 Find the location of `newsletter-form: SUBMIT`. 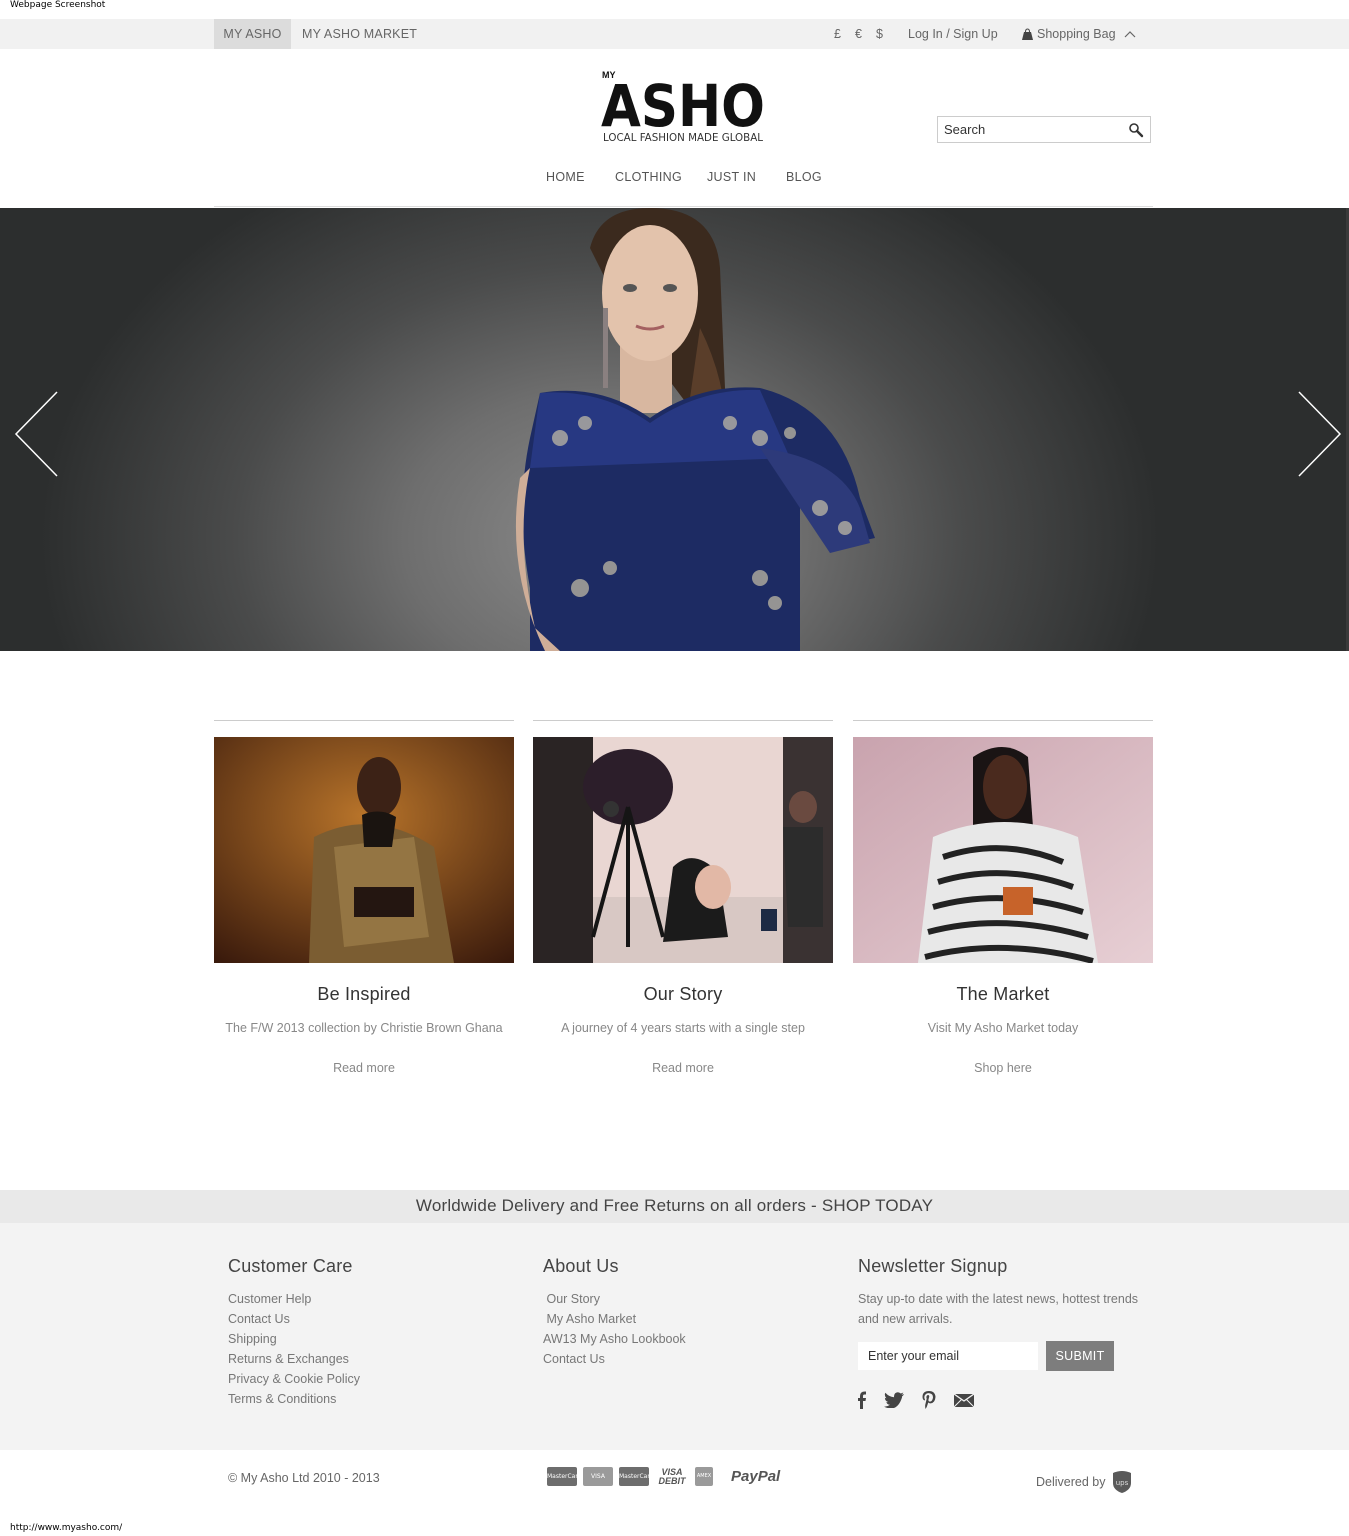

newsletter-form: SUBMIT is located at coordinates (1003, 1356).